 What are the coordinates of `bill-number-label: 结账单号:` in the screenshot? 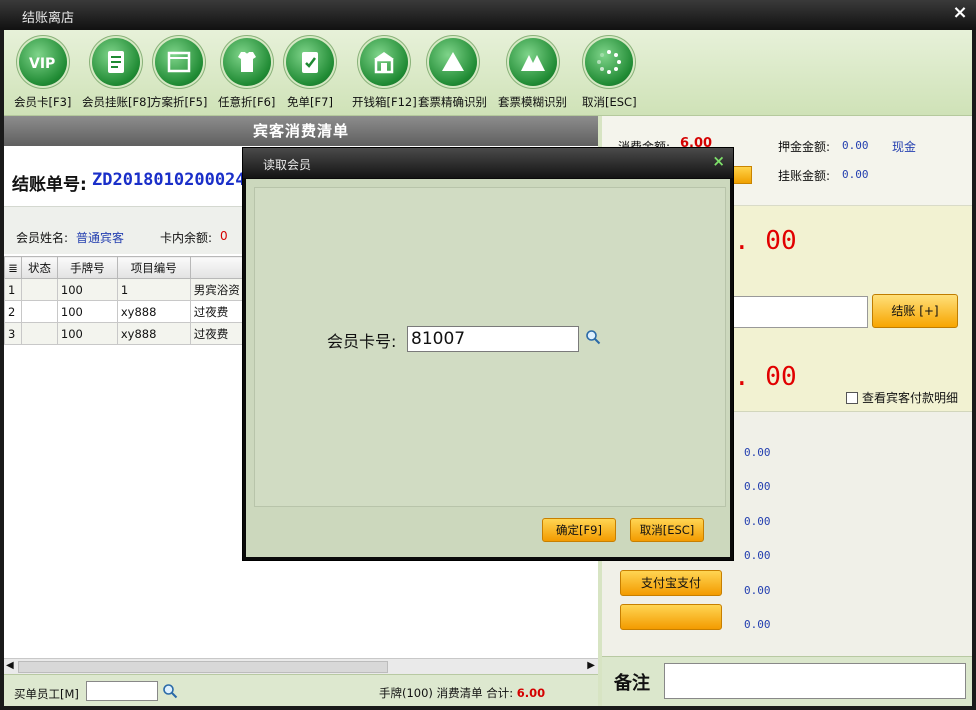 It's located at (49, 185).